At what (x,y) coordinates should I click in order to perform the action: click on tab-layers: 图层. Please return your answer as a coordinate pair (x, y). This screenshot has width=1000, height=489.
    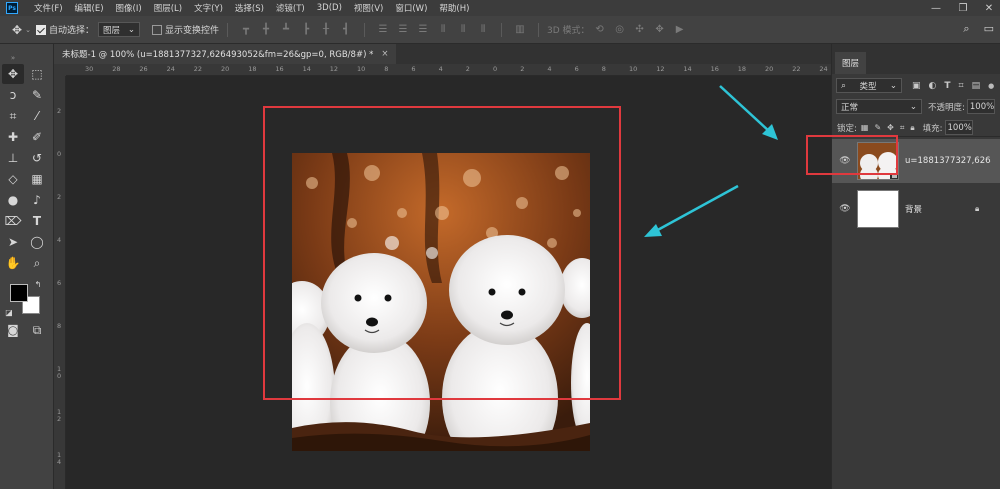
    Looking at the image, I should click on (851, 63).